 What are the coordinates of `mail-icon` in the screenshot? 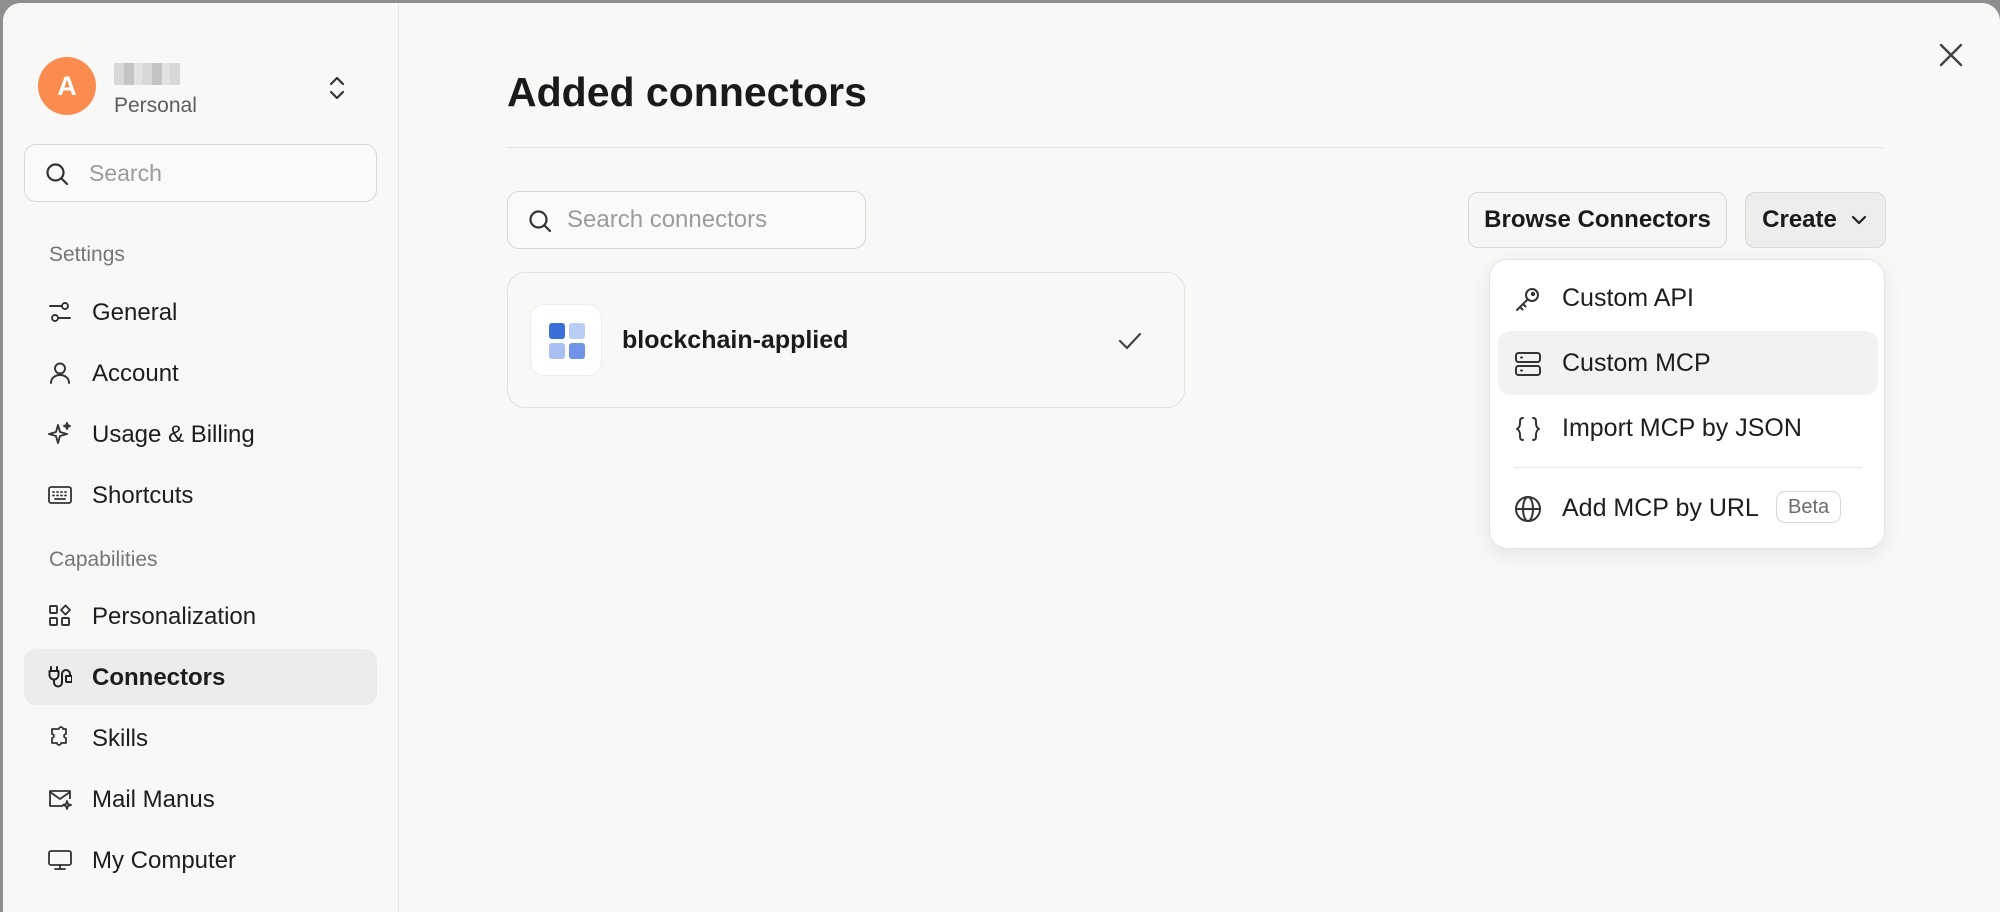 It's located at (60, 800).